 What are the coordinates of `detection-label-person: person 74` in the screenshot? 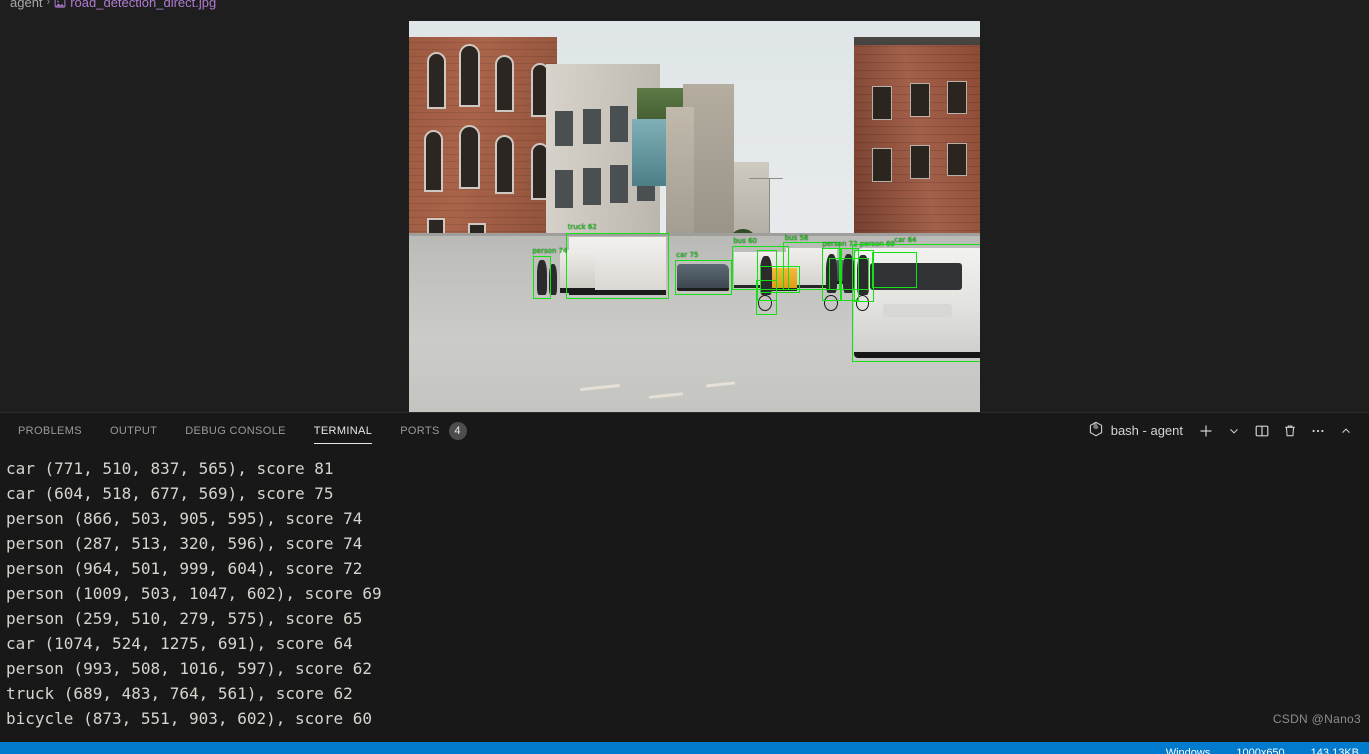 It's located at (550, 250).